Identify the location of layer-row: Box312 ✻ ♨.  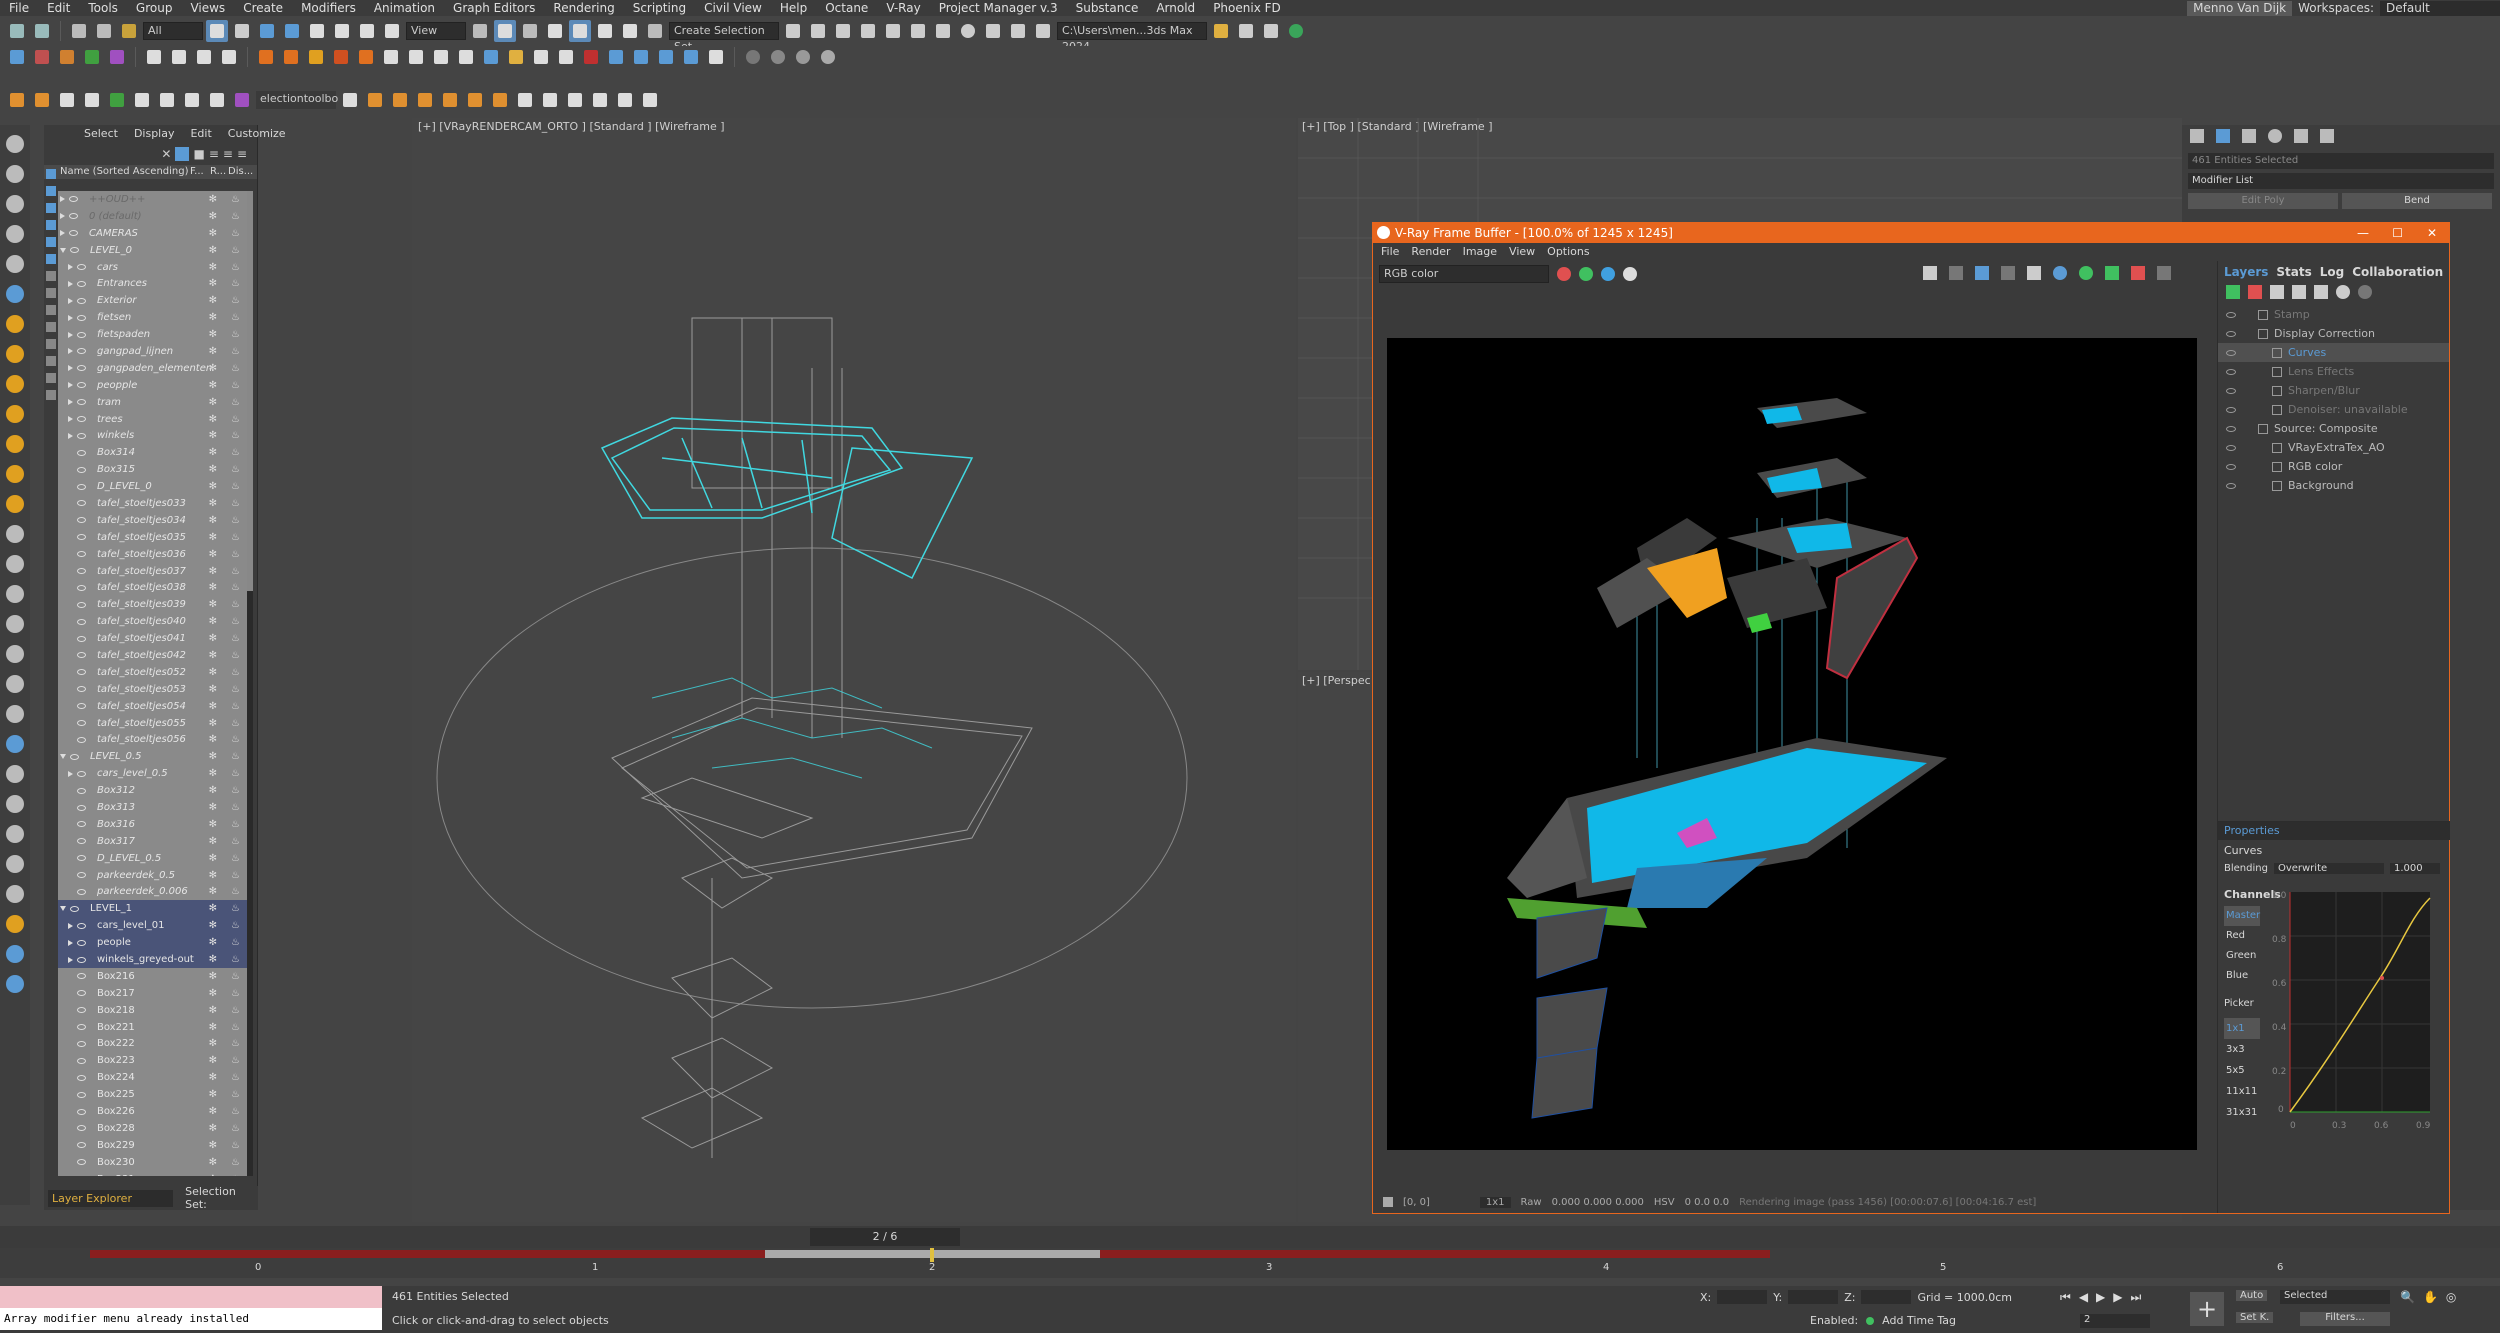
(153, 790).